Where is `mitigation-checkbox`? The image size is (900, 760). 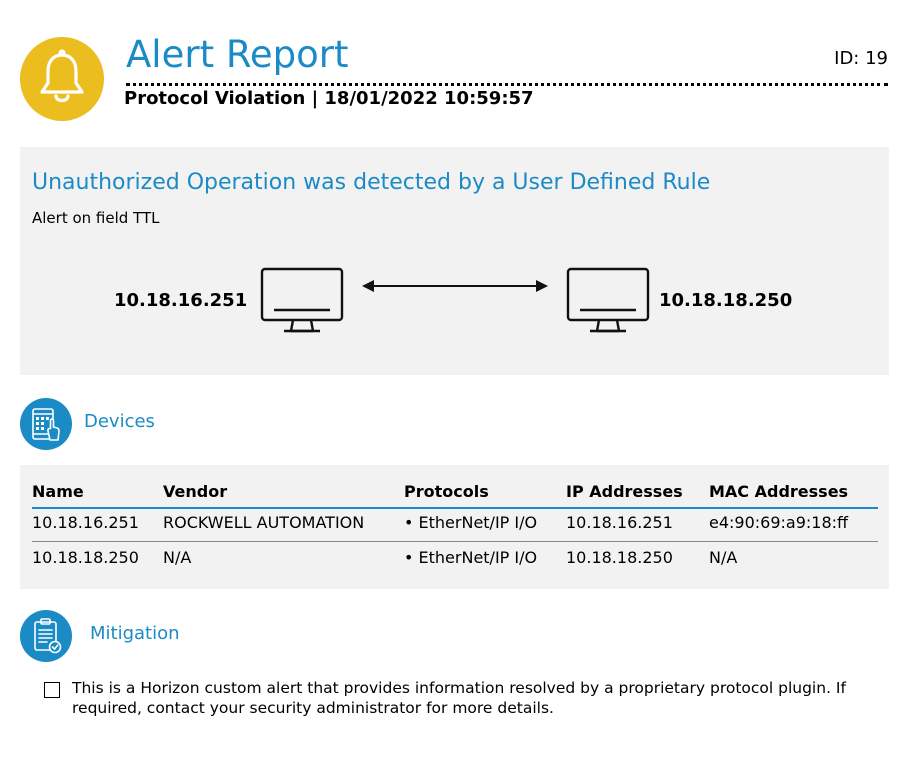
mitigation-checkbox is located at coordinates (52, 690).